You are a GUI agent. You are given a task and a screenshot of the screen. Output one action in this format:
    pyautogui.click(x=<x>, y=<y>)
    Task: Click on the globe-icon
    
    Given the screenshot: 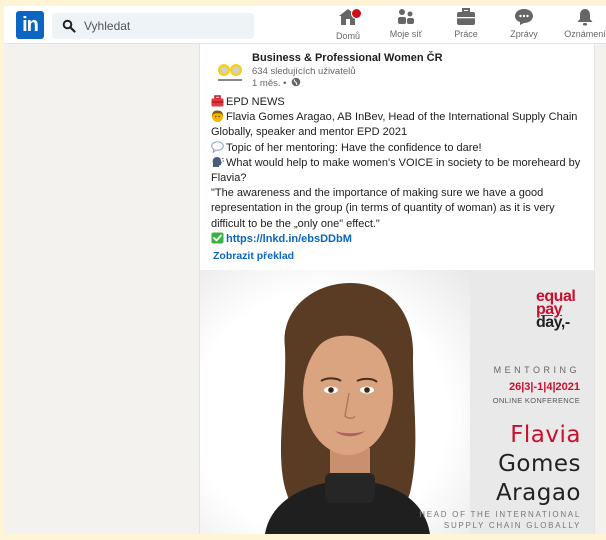 What is the action you would take?
    pyautogui.click(x=296, y=82)
    